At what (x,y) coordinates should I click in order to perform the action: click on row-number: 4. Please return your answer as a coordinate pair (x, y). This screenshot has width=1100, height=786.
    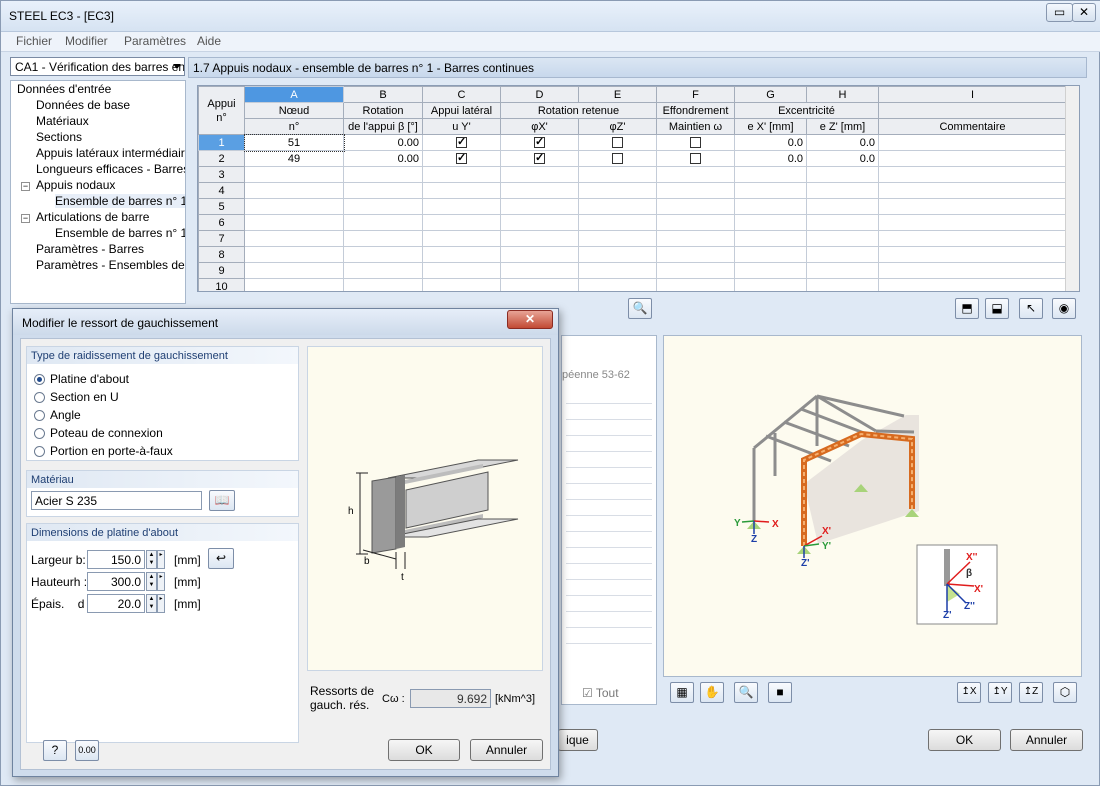
    Looking at the image, I should click on (221, 190).